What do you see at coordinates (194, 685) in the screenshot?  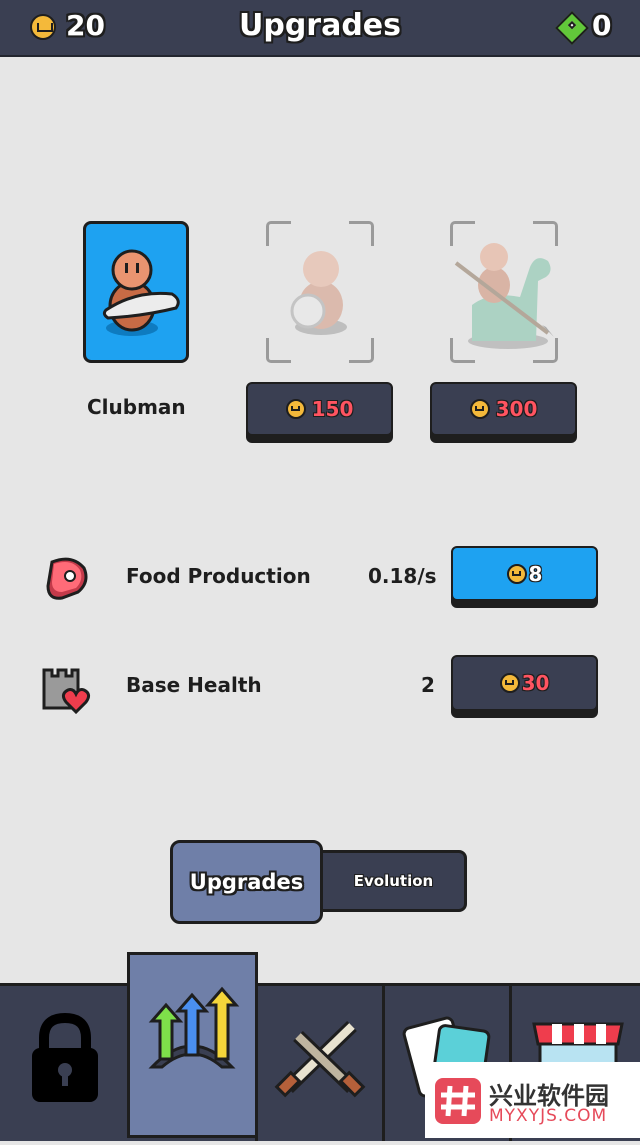 I see `upgrade-name-base-health: Base Health` at bounding box center [194, 685].